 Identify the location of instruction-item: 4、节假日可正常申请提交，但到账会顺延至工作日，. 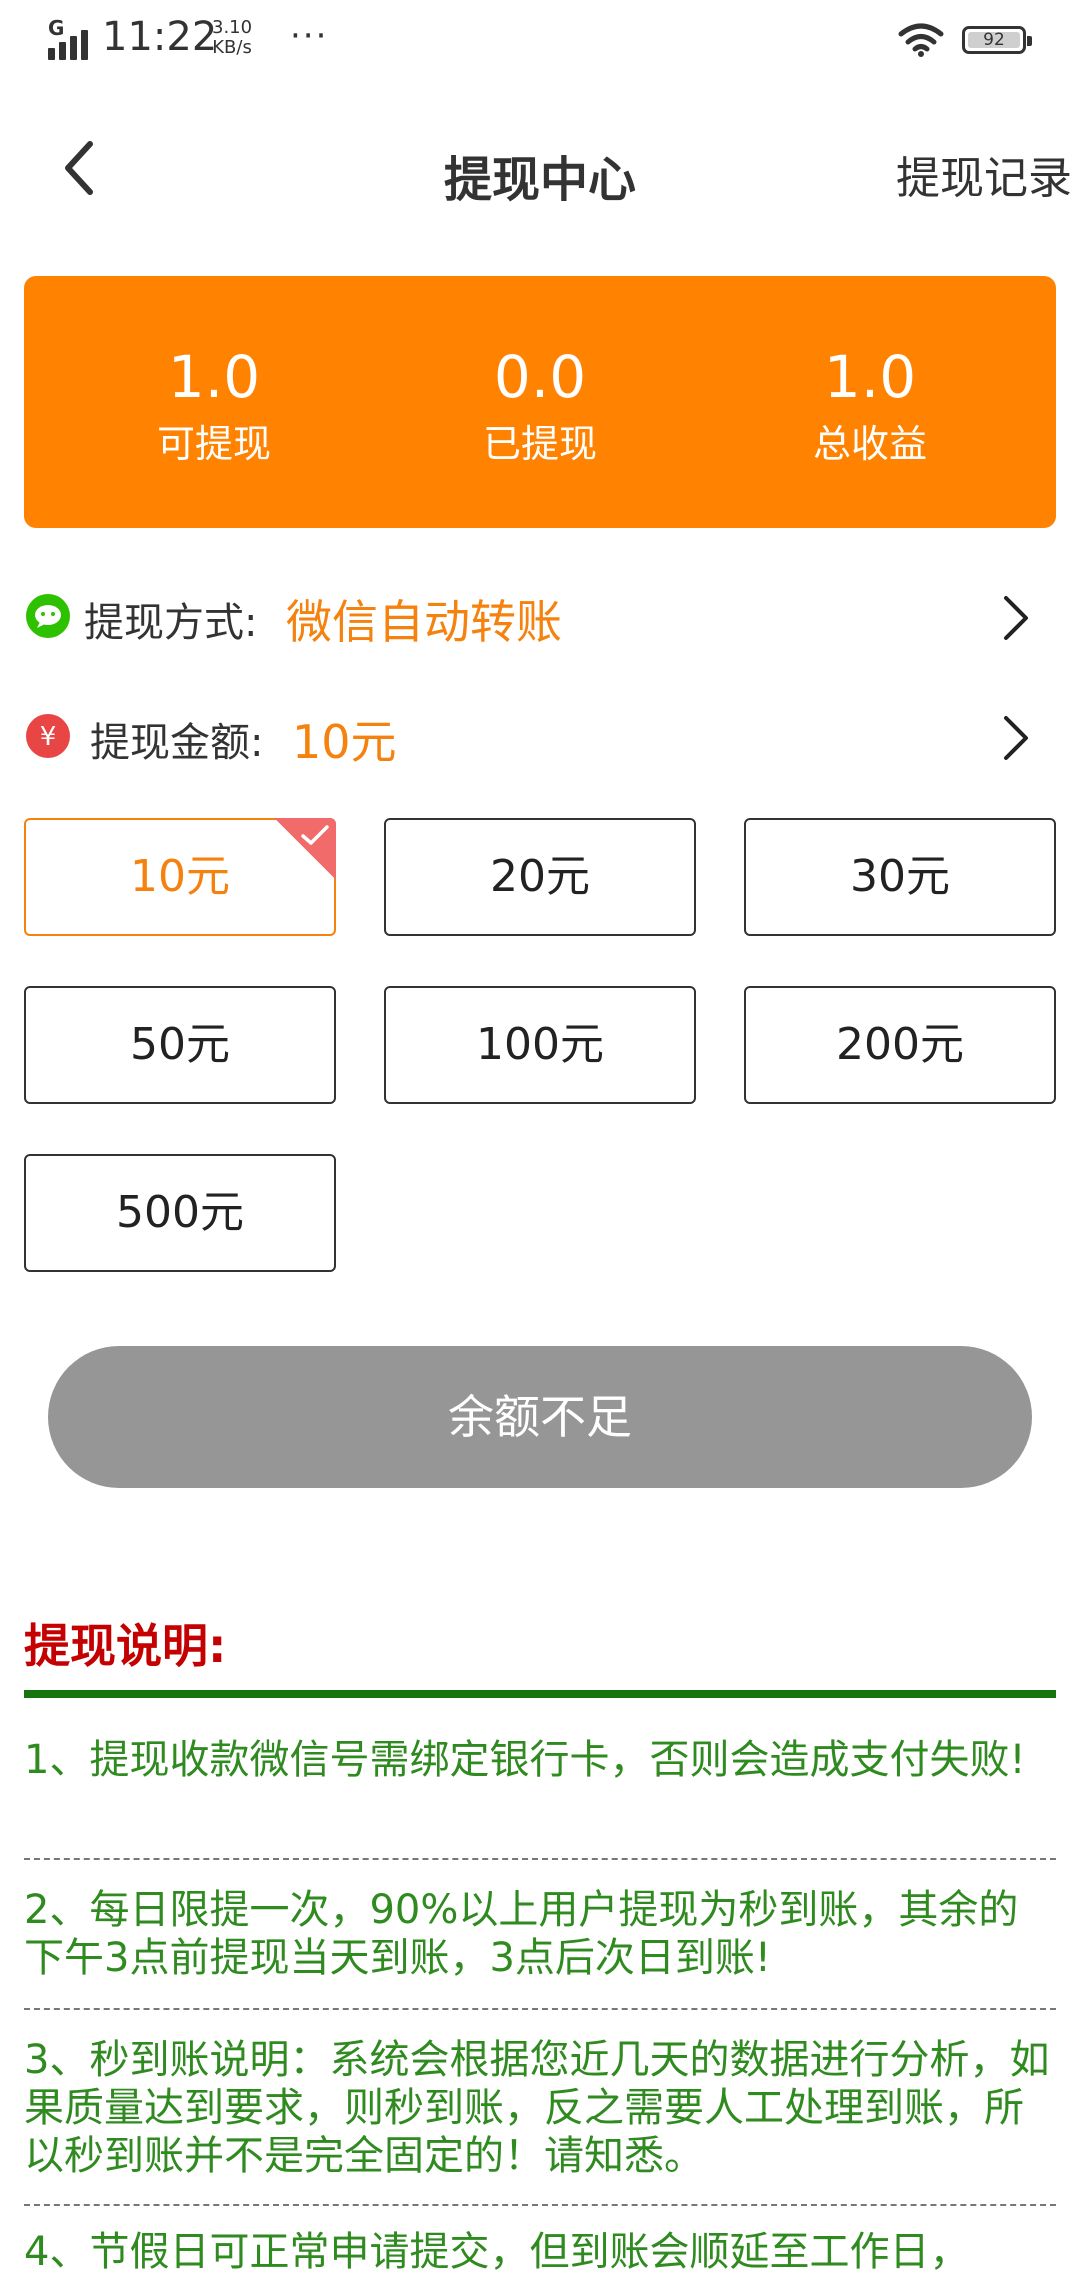
(497, 2252).